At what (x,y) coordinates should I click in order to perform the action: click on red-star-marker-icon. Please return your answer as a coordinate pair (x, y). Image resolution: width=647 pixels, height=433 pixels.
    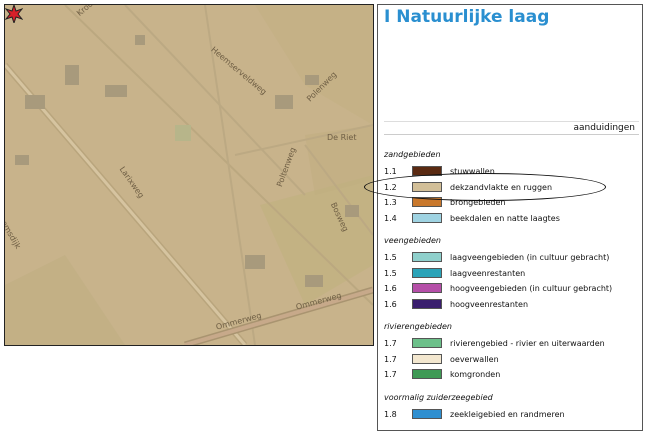
    Looking at the image, I should click on (14, 14).